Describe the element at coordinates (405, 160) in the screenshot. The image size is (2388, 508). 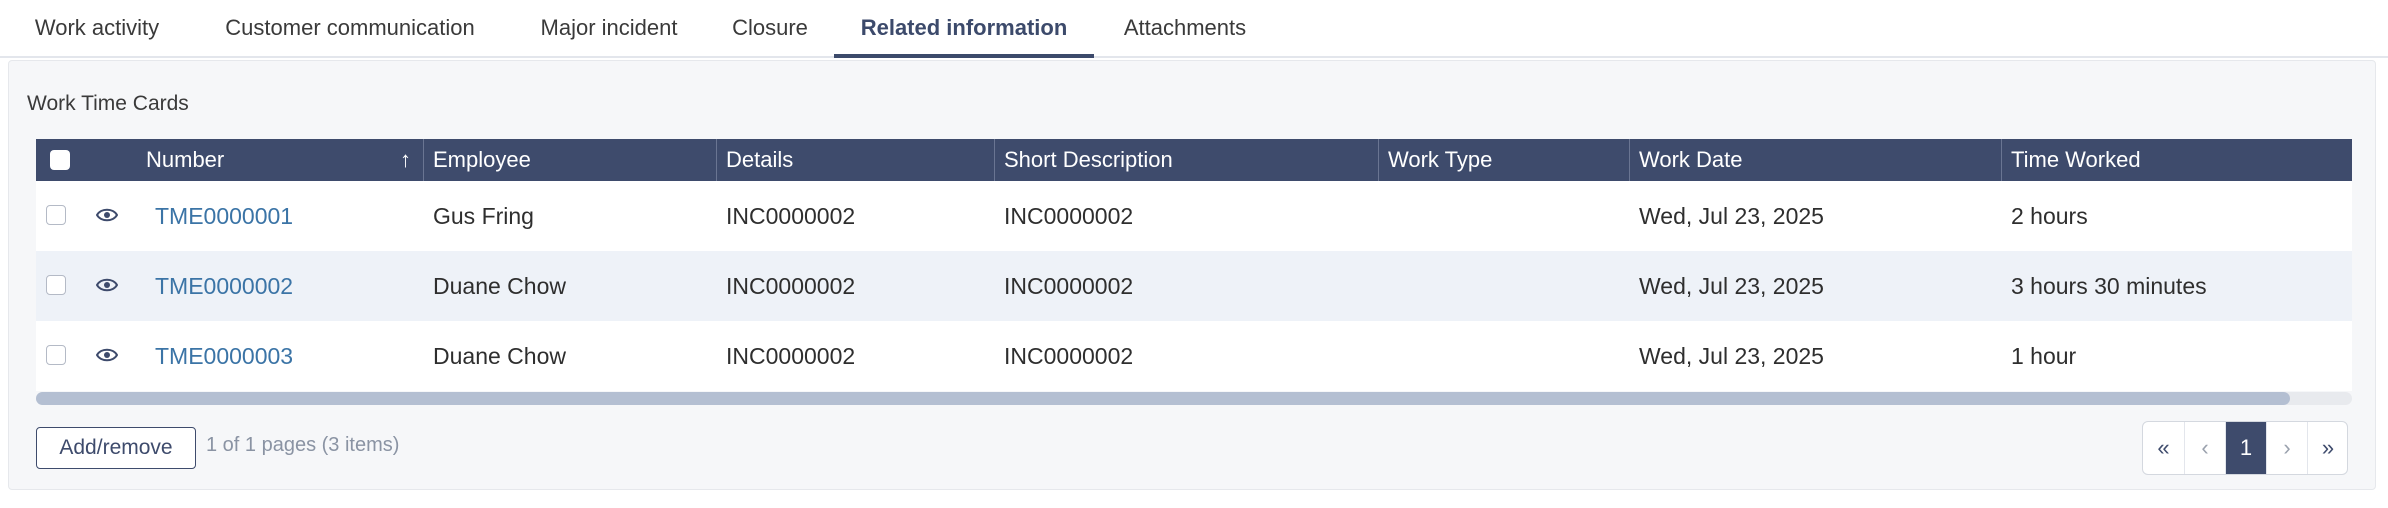
I see `arrow-up-icon: ↑` at that location.